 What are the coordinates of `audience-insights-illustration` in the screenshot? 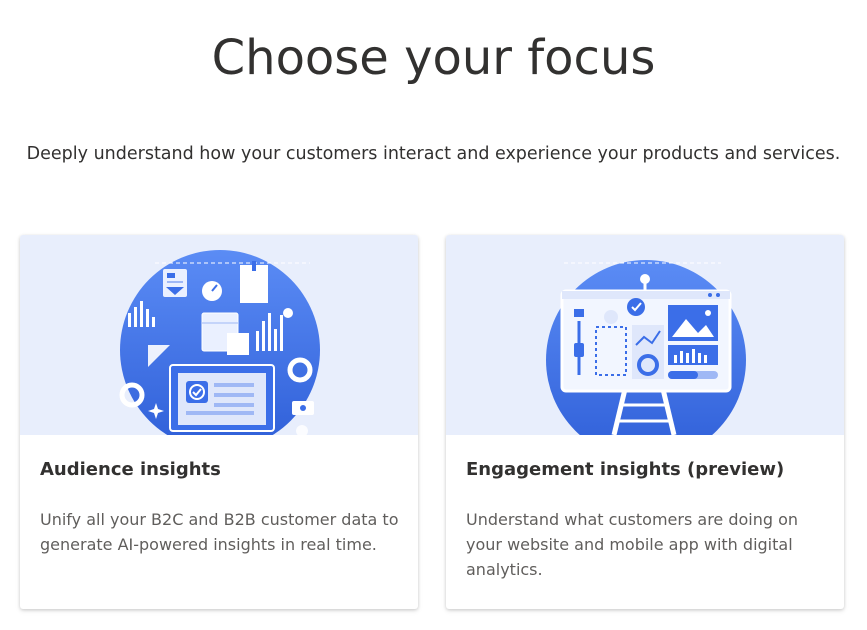 It's located at (219, 335).